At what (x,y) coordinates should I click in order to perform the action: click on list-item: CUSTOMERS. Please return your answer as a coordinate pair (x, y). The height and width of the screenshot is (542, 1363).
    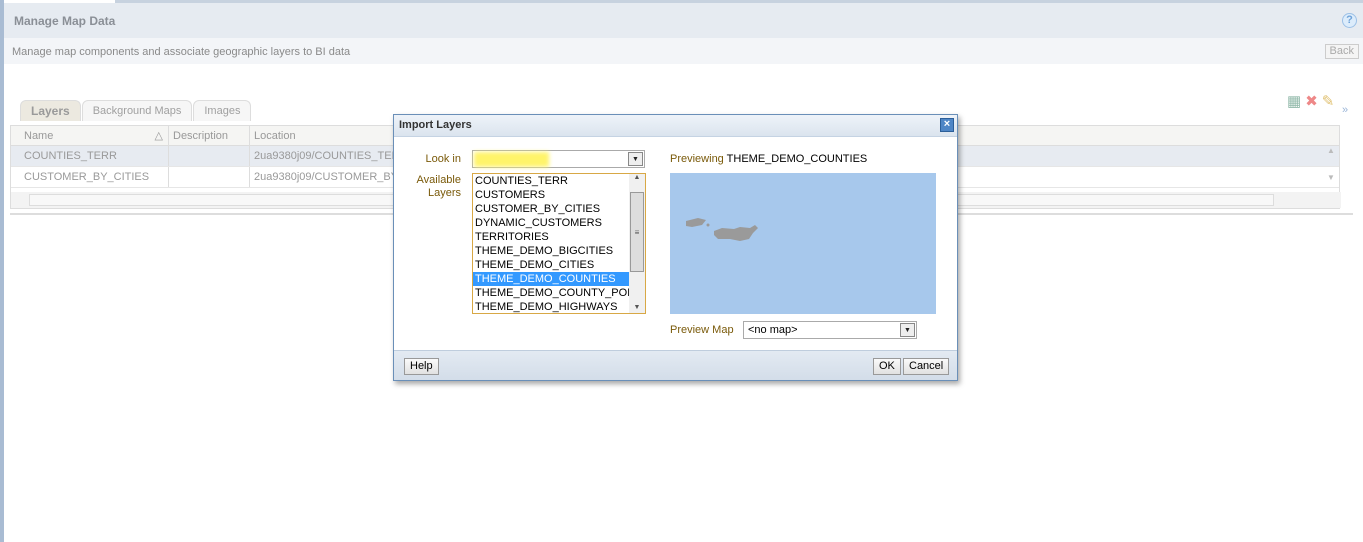
    Looking at the image, I should click on (551, 195).